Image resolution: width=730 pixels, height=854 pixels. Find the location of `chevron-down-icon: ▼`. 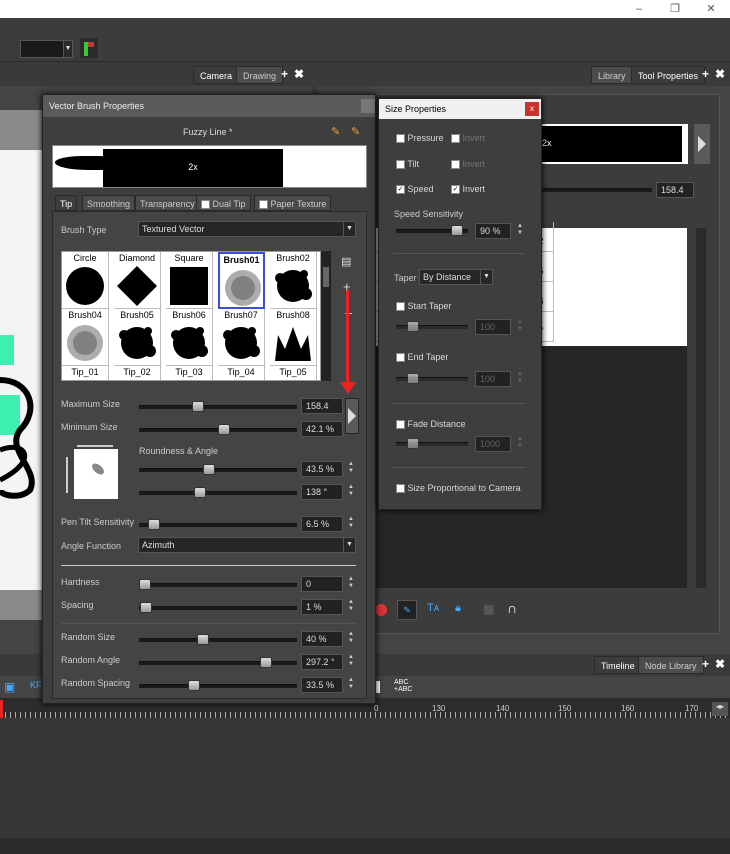

chevron-down-icon: ▼ is located at coordinates (68, 49).